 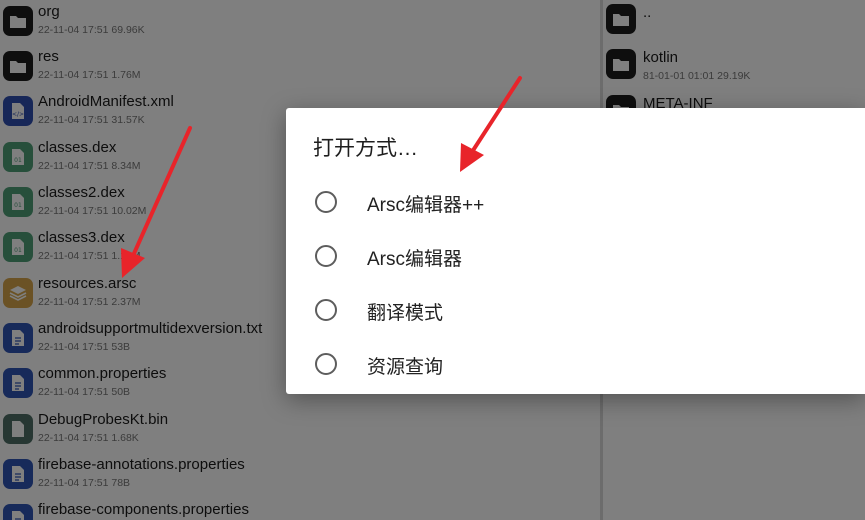 I want to click on option-resource-lookup: 资源查询, so click(x=575, y=364).